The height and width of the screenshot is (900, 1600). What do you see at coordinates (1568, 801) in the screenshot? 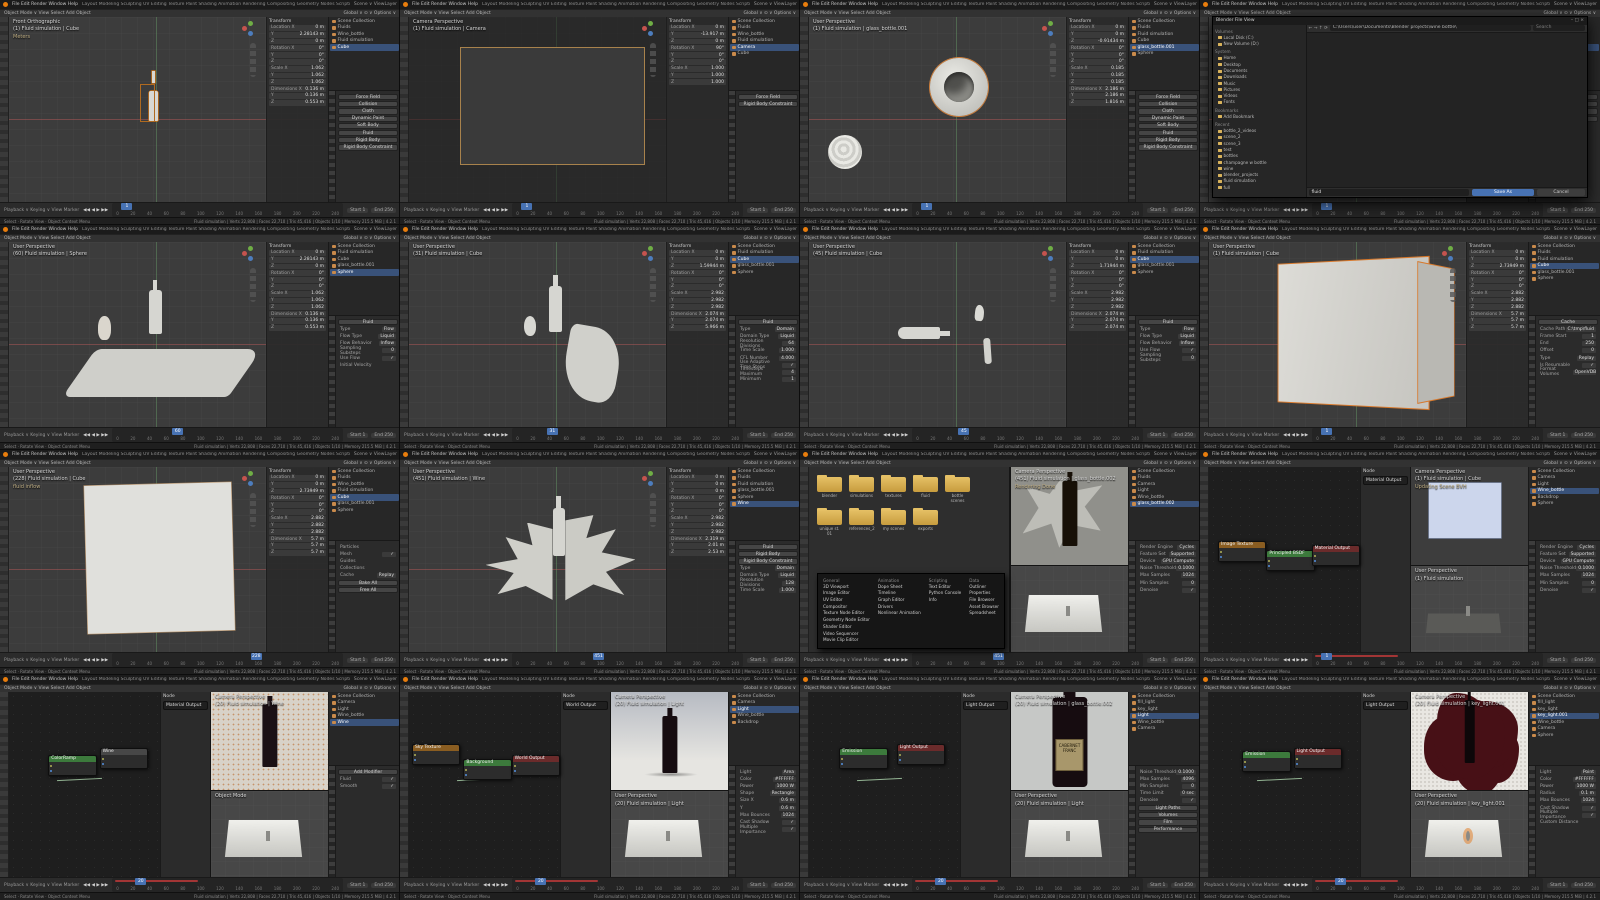
I see `property-row: Max Bounces 1024` at bounding box center [1568, 801].